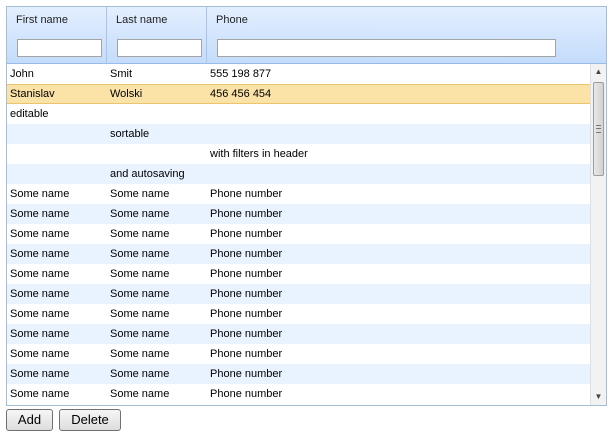 The width and height of the screenshot is (615, 437). I want to click on column-label: Last name, so click(142, 20).